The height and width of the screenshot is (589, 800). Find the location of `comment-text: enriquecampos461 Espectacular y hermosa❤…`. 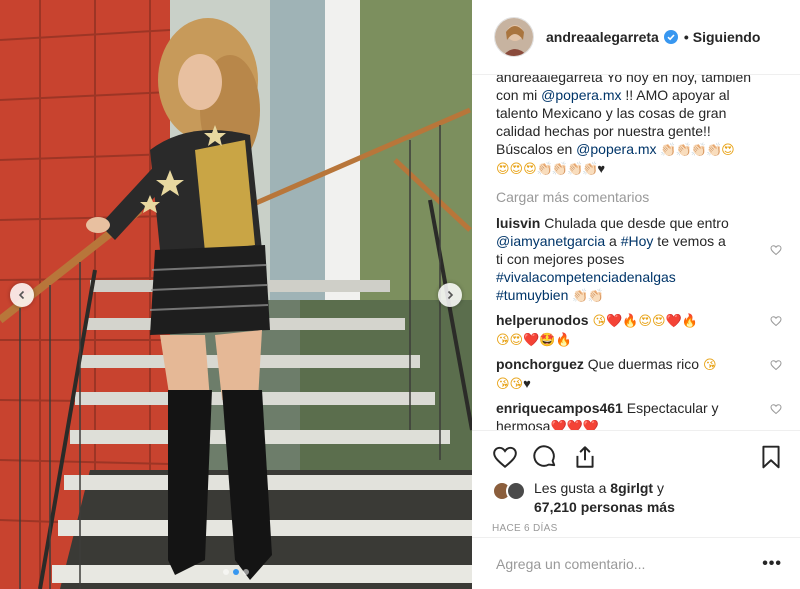

comment-text: enriquecampos461 Espectacular y hermosa❤… is located at coordinates (633, 414).